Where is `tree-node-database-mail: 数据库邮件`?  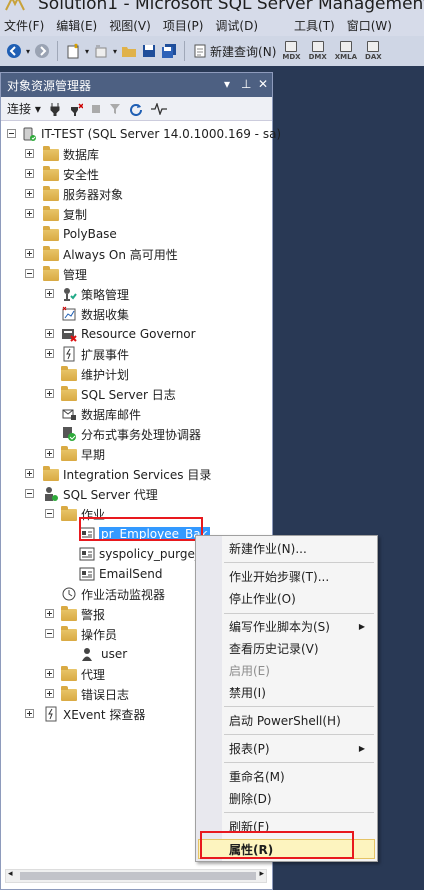
tree-node-database-mail: 数据库邮件 is located at coordinates (93, 414).